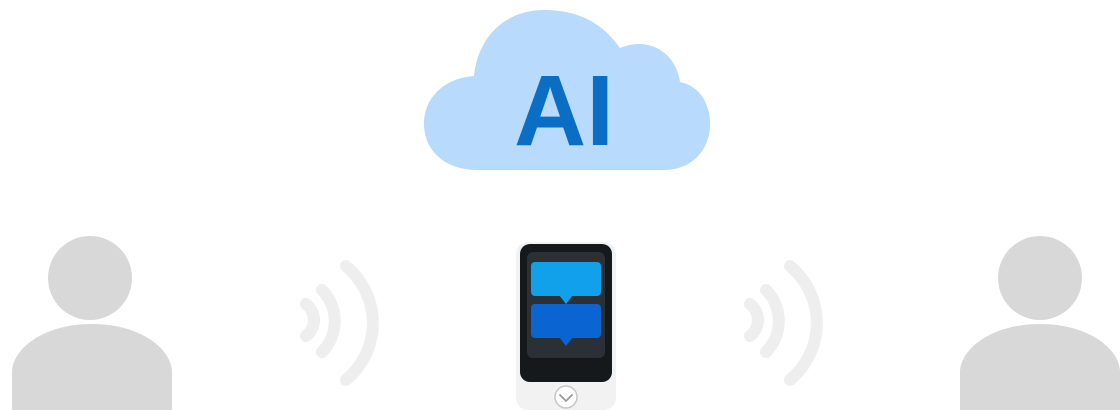 The width and height of the screenshot is (1120, 410). I want to click on person-right, so click(1040, 323).